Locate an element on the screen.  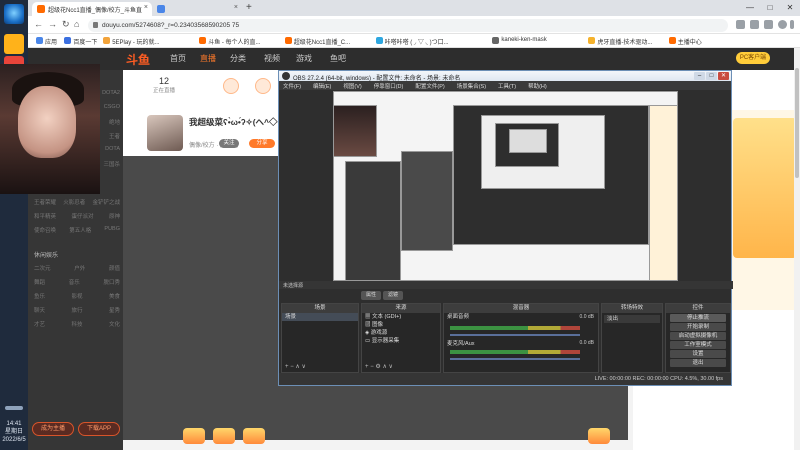
obs-menu-item: 工具(T) is located at coordinates (507, 86).